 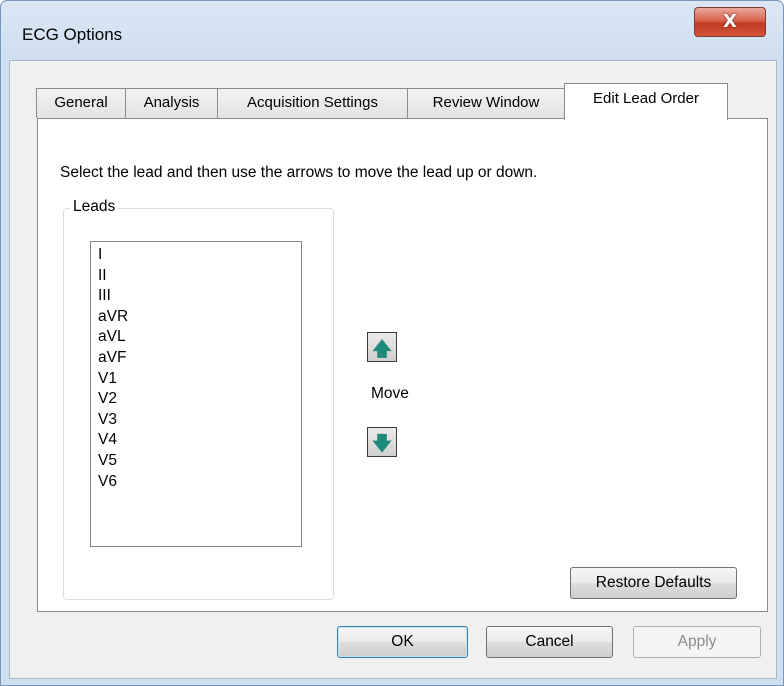 I want to click on tab-edit-lead-order: Edit Lead Order, so click(x=646, y=101).